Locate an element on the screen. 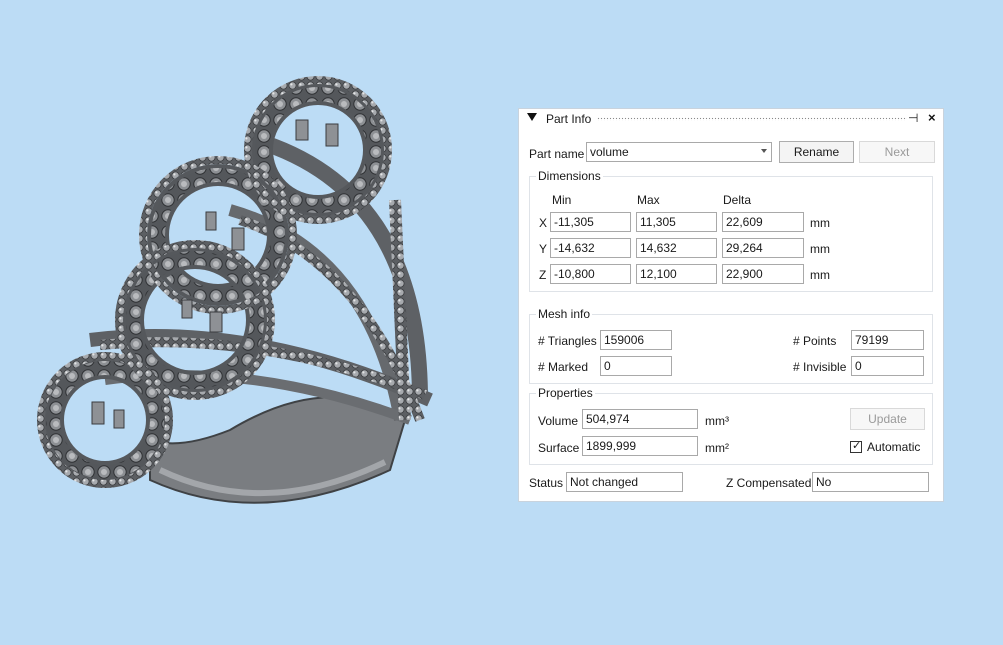 The image size is (1003, 645). part-name-combo: volume is located at coordinates (679, 152).